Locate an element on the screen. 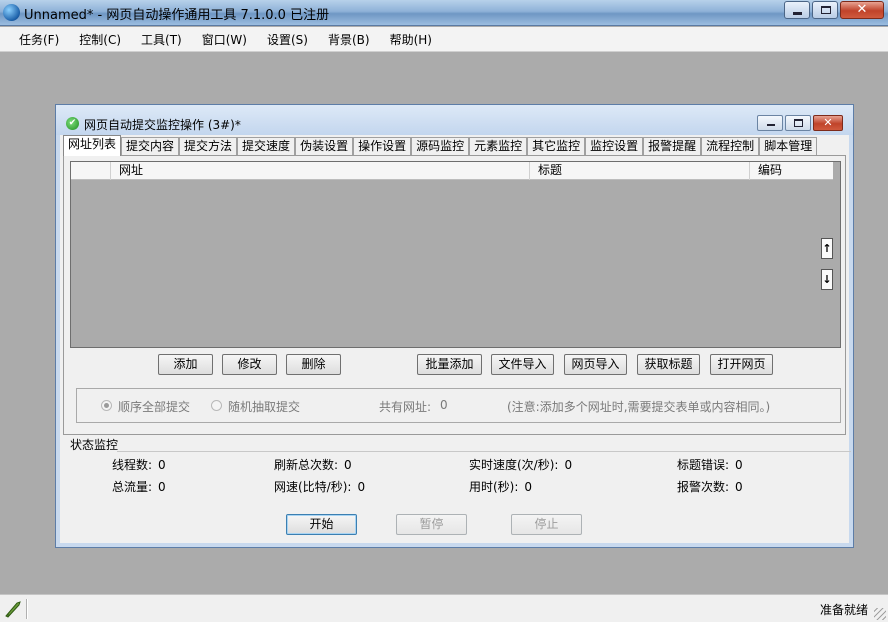  sequential-label: 顺序全部提交 is located at coordinates (154, 407).